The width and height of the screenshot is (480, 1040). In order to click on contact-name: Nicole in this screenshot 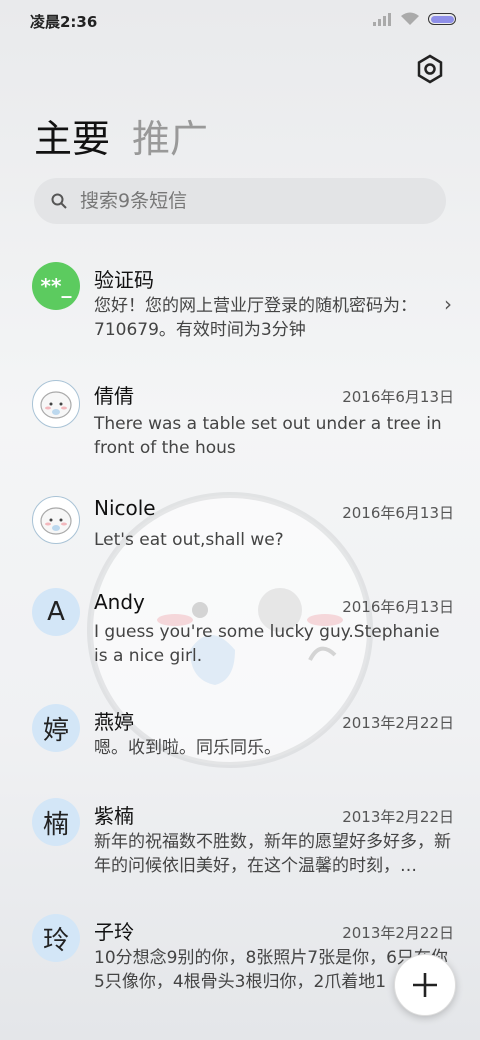, I will do `click(125, 508)`.